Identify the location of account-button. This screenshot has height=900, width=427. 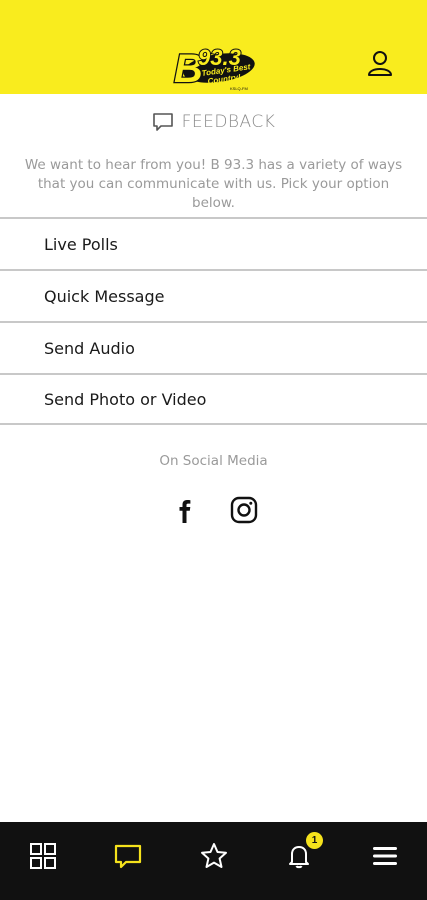
(380, 63).